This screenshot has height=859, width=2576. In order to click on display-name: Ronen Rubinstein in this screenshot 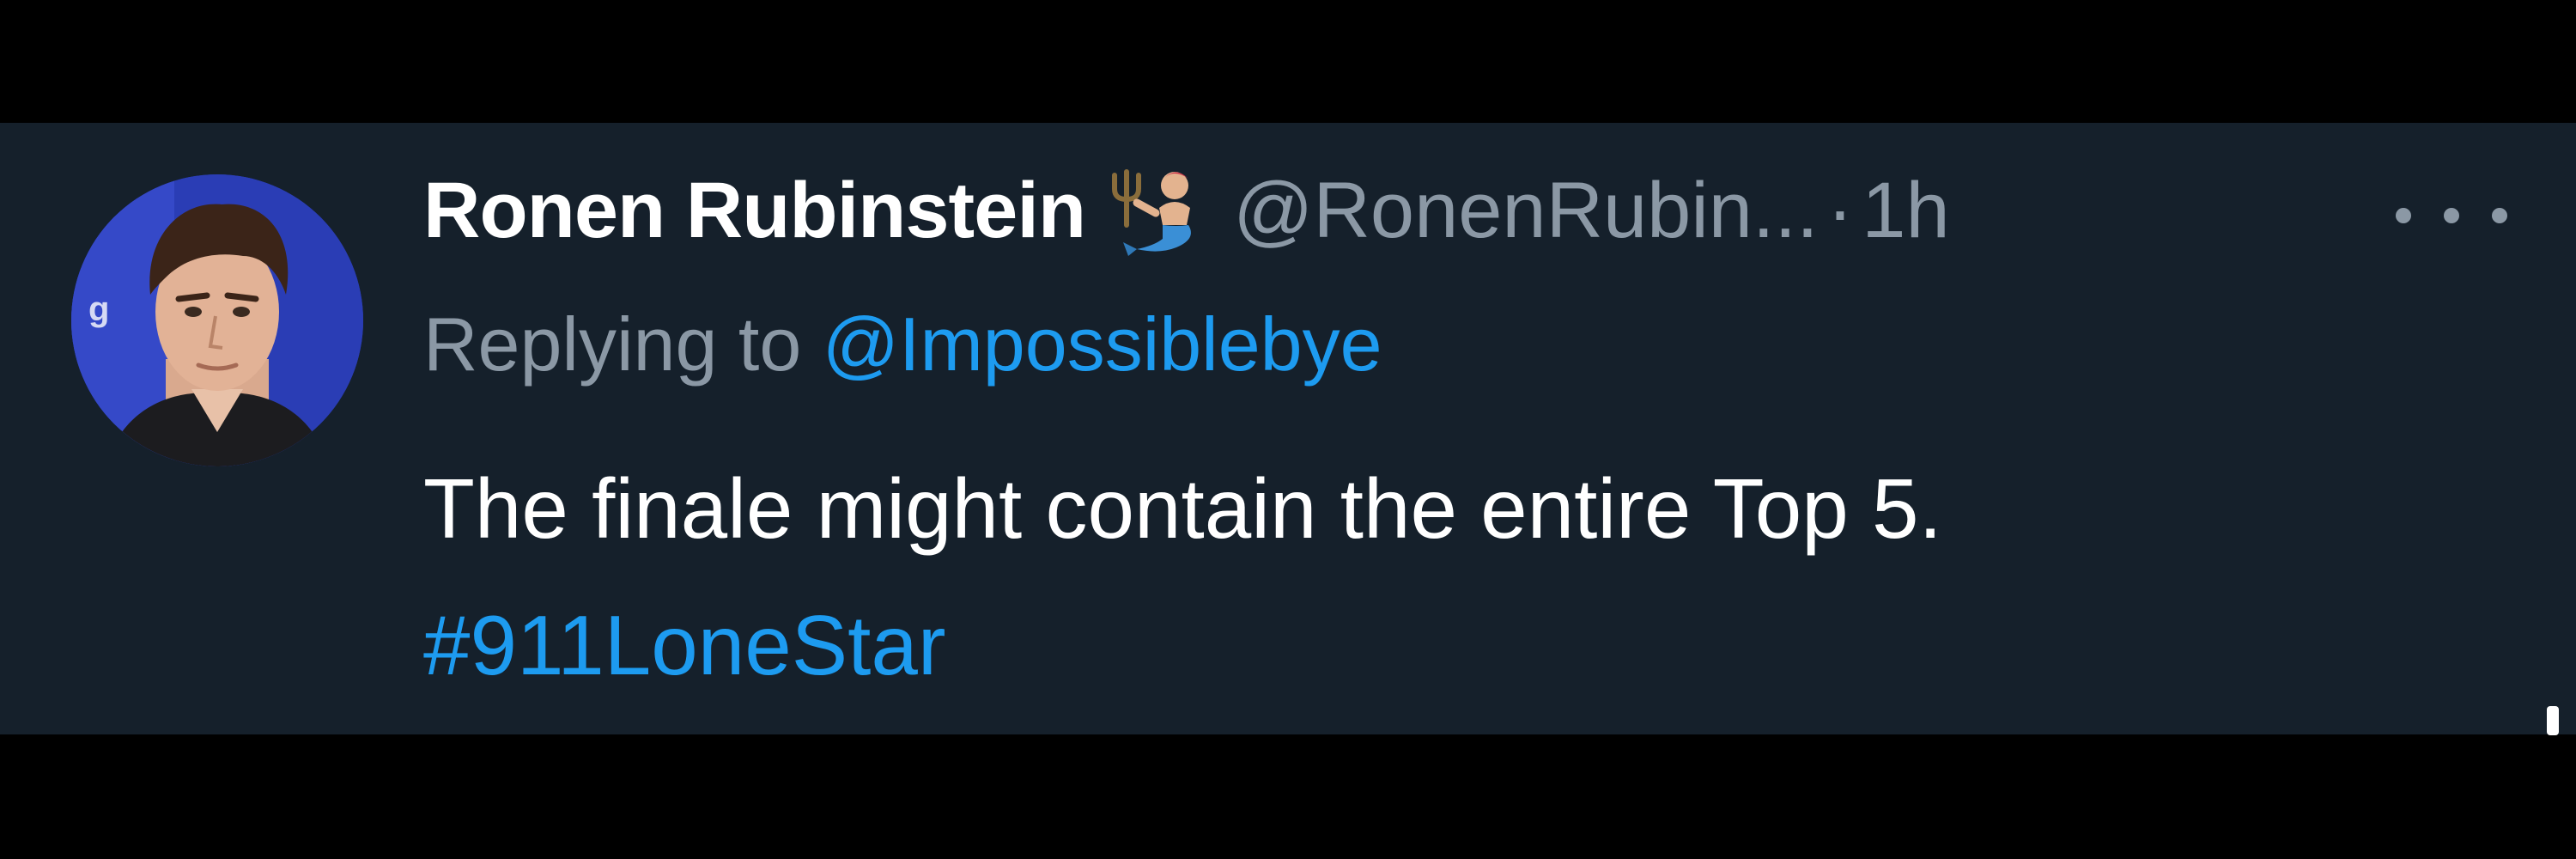, I will do `click(755, 211)`.